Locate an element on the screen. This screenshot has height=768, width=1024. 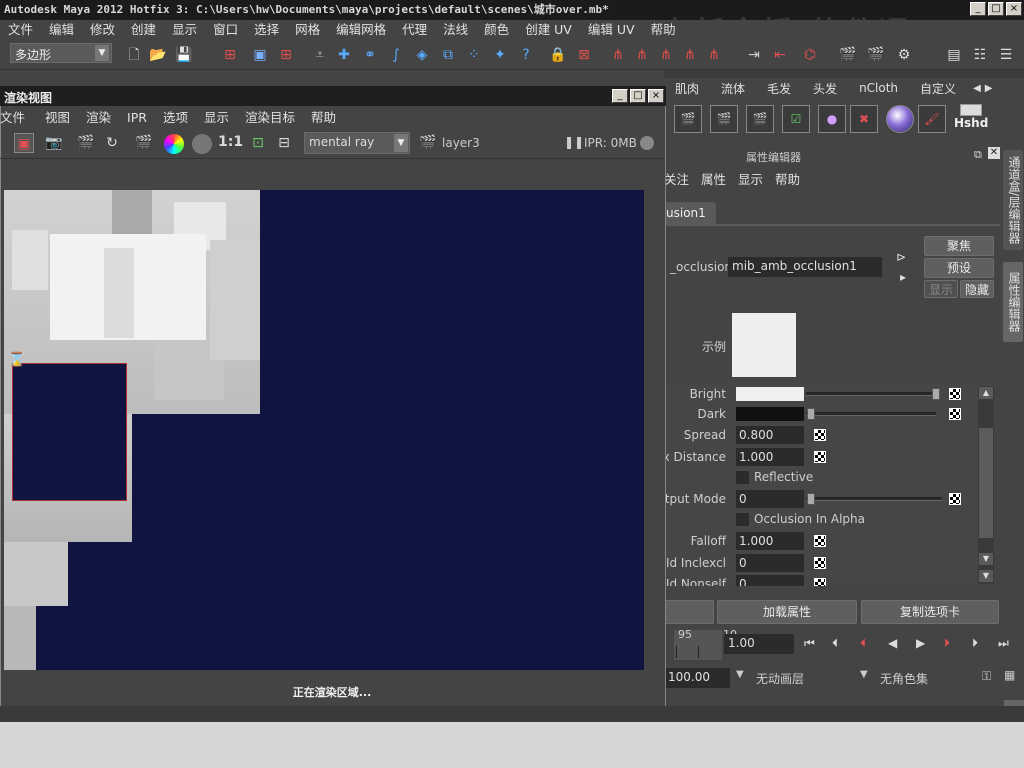
attributes-scrollbar: ▲ ▼ ▼ is located at coordinates (986, 485).